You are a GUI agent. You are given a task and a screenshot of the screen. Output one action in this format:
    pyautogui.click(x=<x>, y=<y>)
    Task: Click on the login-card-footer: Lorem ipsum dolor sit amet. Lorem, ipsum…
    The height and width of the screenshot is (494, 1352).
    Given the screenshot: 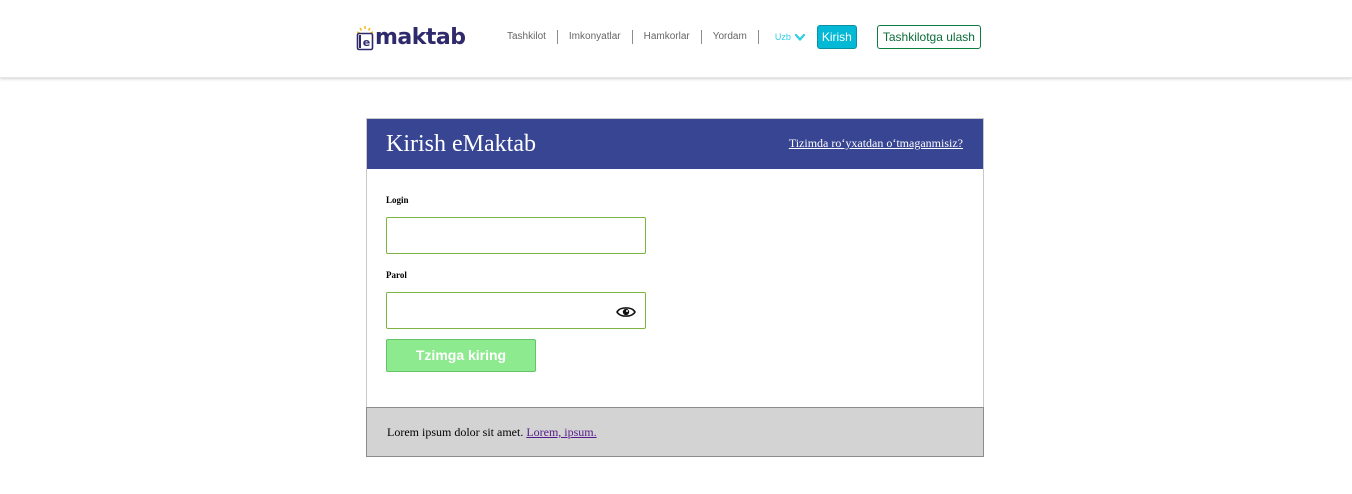 What is the action you would take?
    pyautogui.click(x=675, y=432)
    